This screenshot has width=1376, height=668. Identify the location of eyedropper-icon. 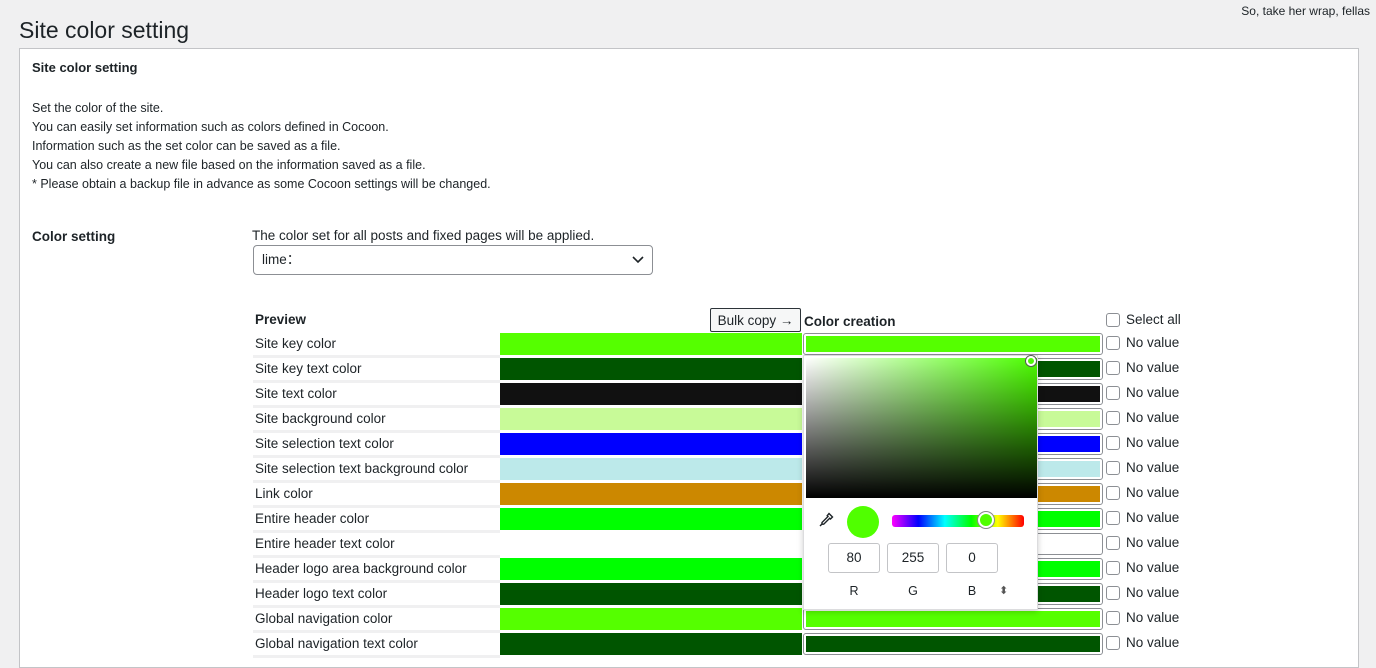
(826, 520).